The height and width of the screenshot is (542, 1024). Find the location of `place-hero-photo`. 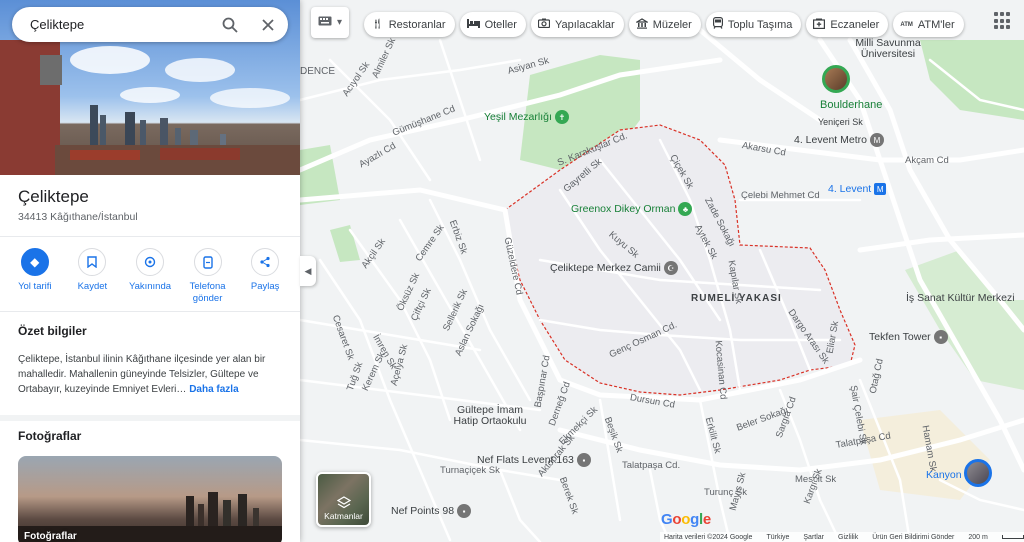

place-hero-photo is located at coordinates (150, 87).